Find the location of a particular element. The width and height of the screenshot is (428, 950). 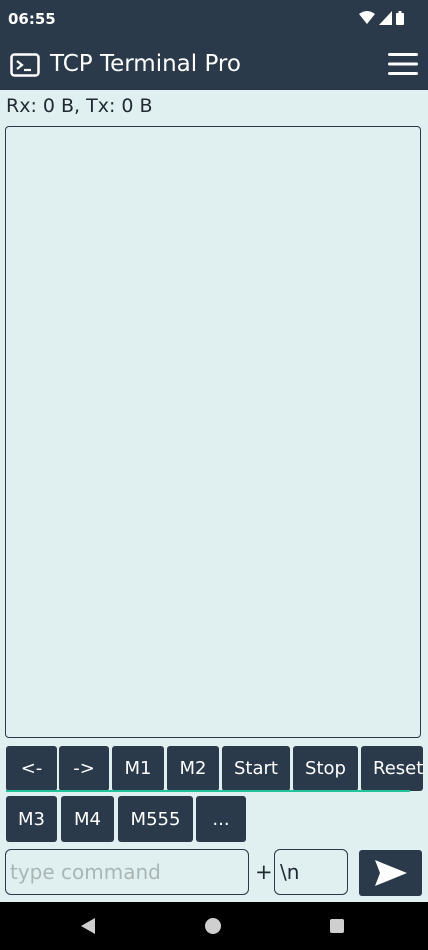

back-icon is located at coordinates (88, 926).